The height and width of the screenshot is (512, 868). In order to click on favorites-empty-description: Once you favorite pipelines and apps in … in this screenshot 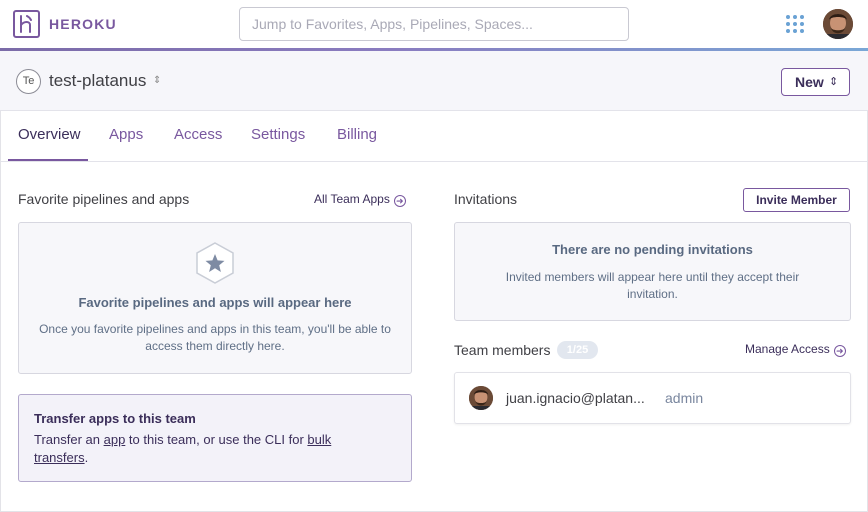, I will do `click(215, 337)`.